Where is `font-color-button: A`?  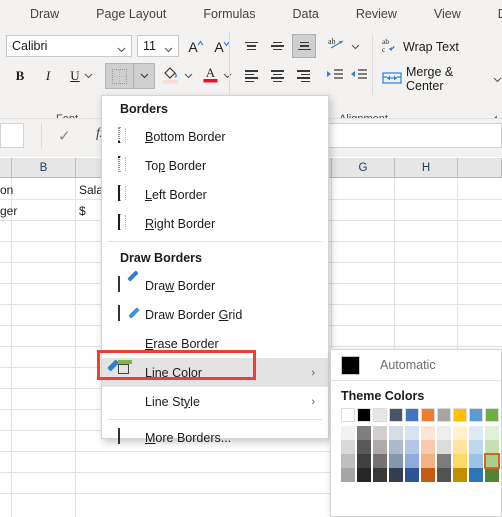 font-color-button: A is located at coordinates (210, 75).